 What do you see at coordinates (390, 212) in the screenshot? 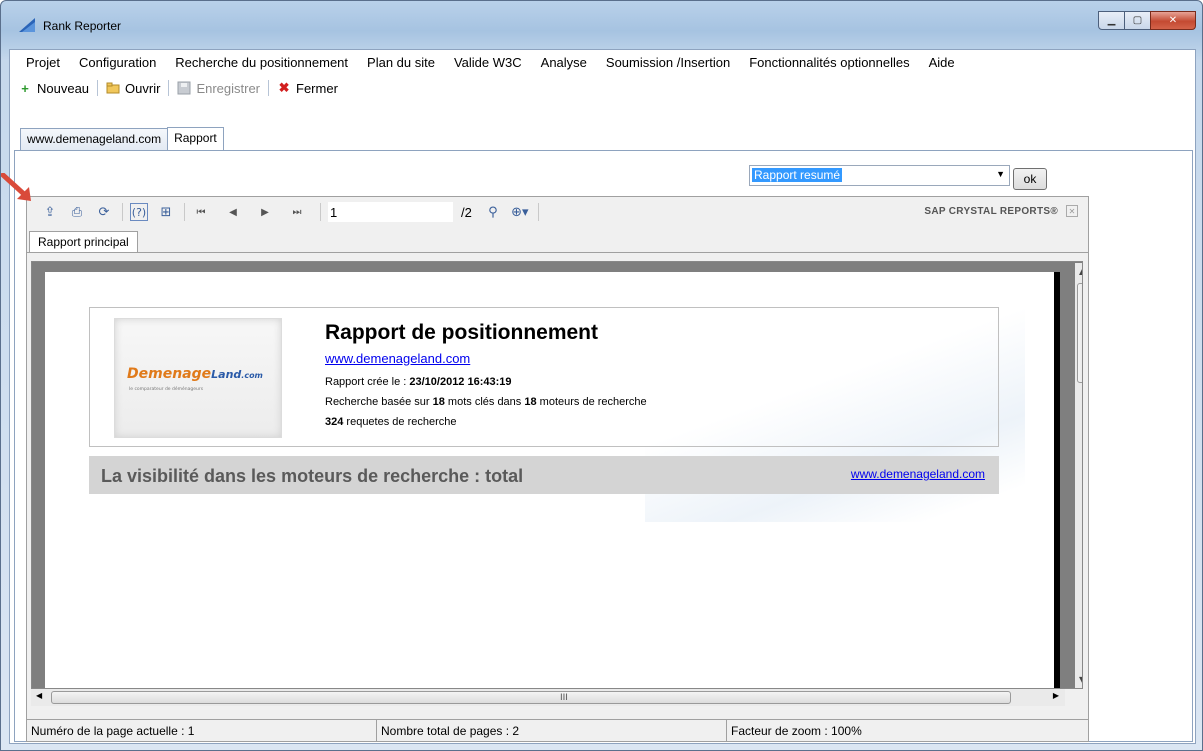
I see `page-number-input: 1` at bounding box center [390, 212].